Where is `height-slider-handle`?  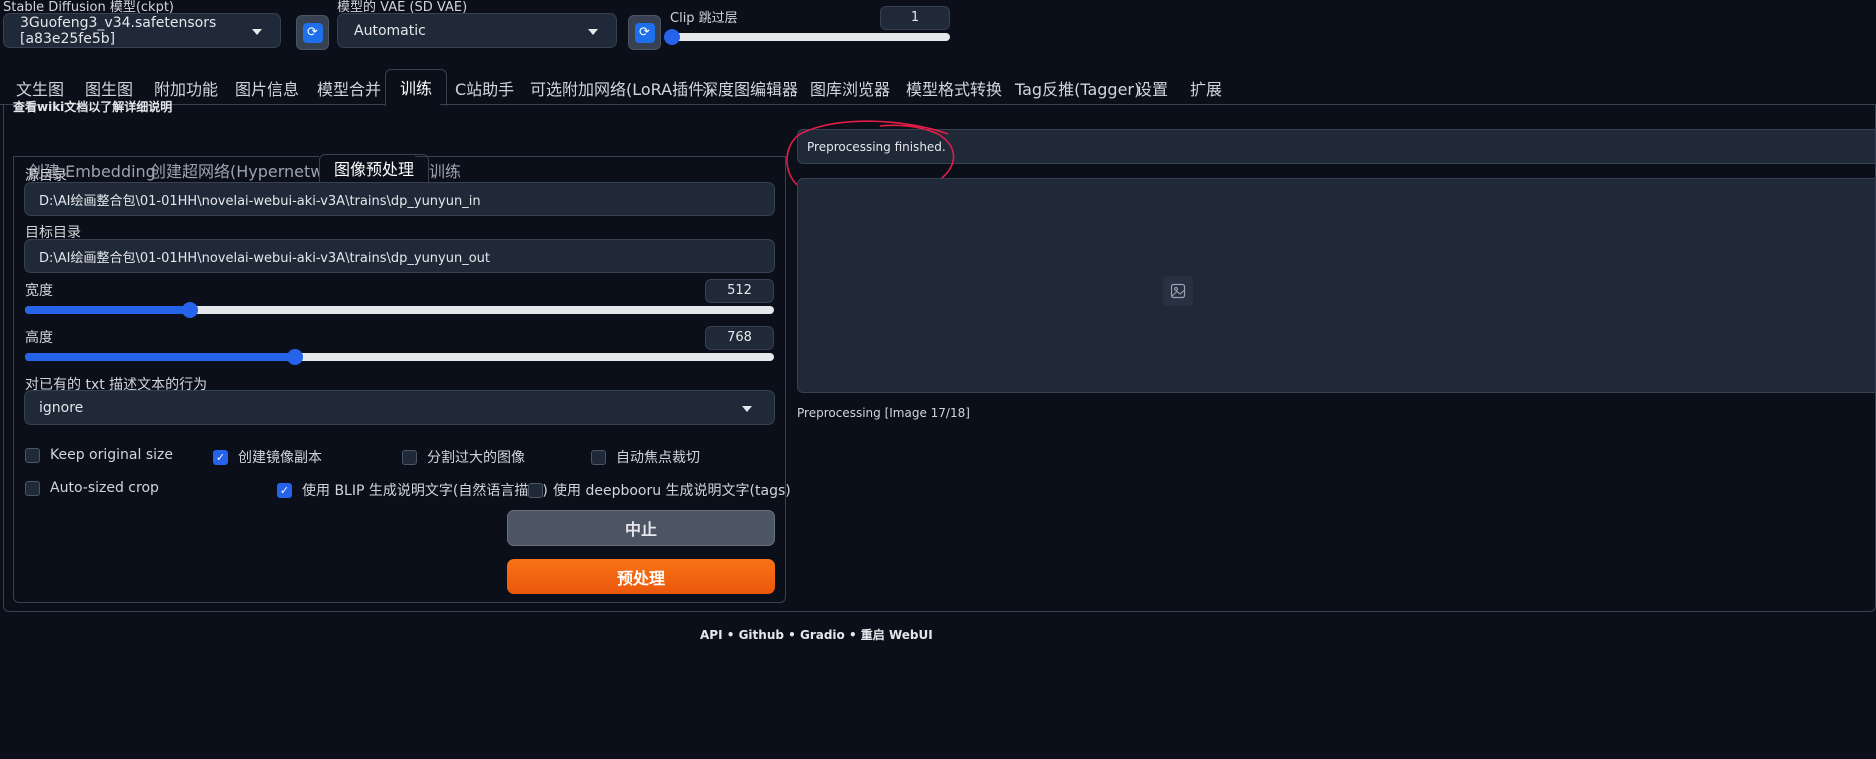
height-slider-handle is located at coordinates (294, 357).